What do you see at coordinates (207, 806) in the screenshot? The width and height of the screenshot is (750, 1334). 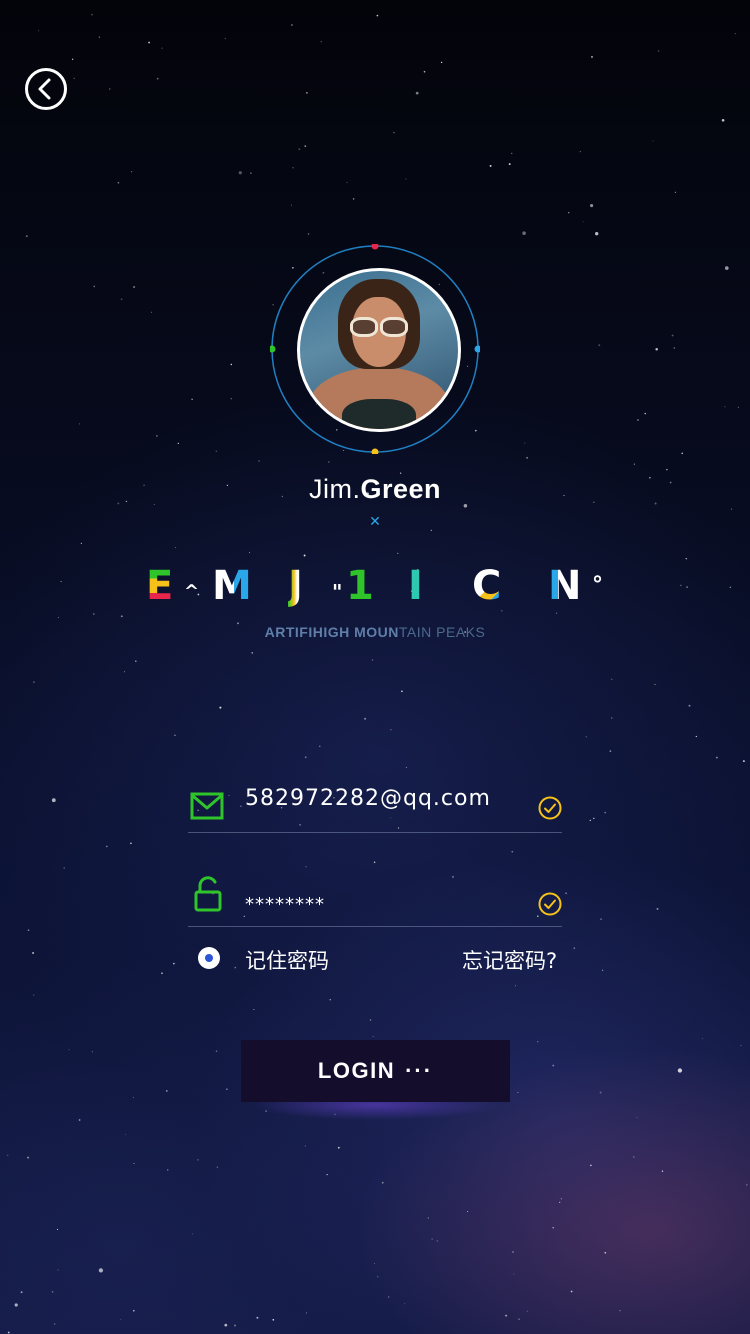 I see `mail-icon` at bounding box center [207, 806].